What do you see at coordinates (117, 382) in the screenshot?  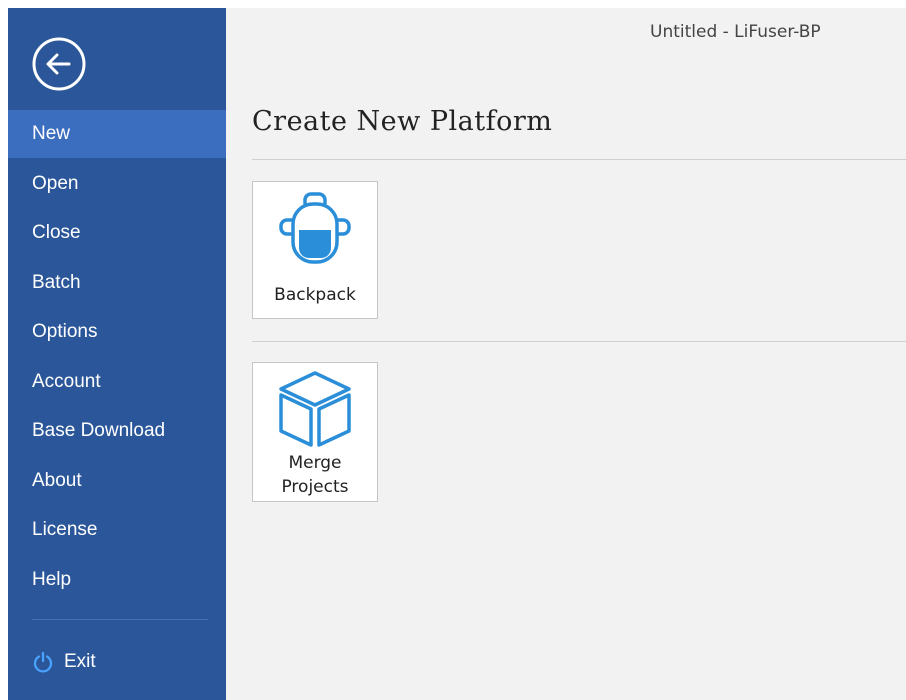 I see `sidebar-item-account: Account` at bounding box center [117, 382].